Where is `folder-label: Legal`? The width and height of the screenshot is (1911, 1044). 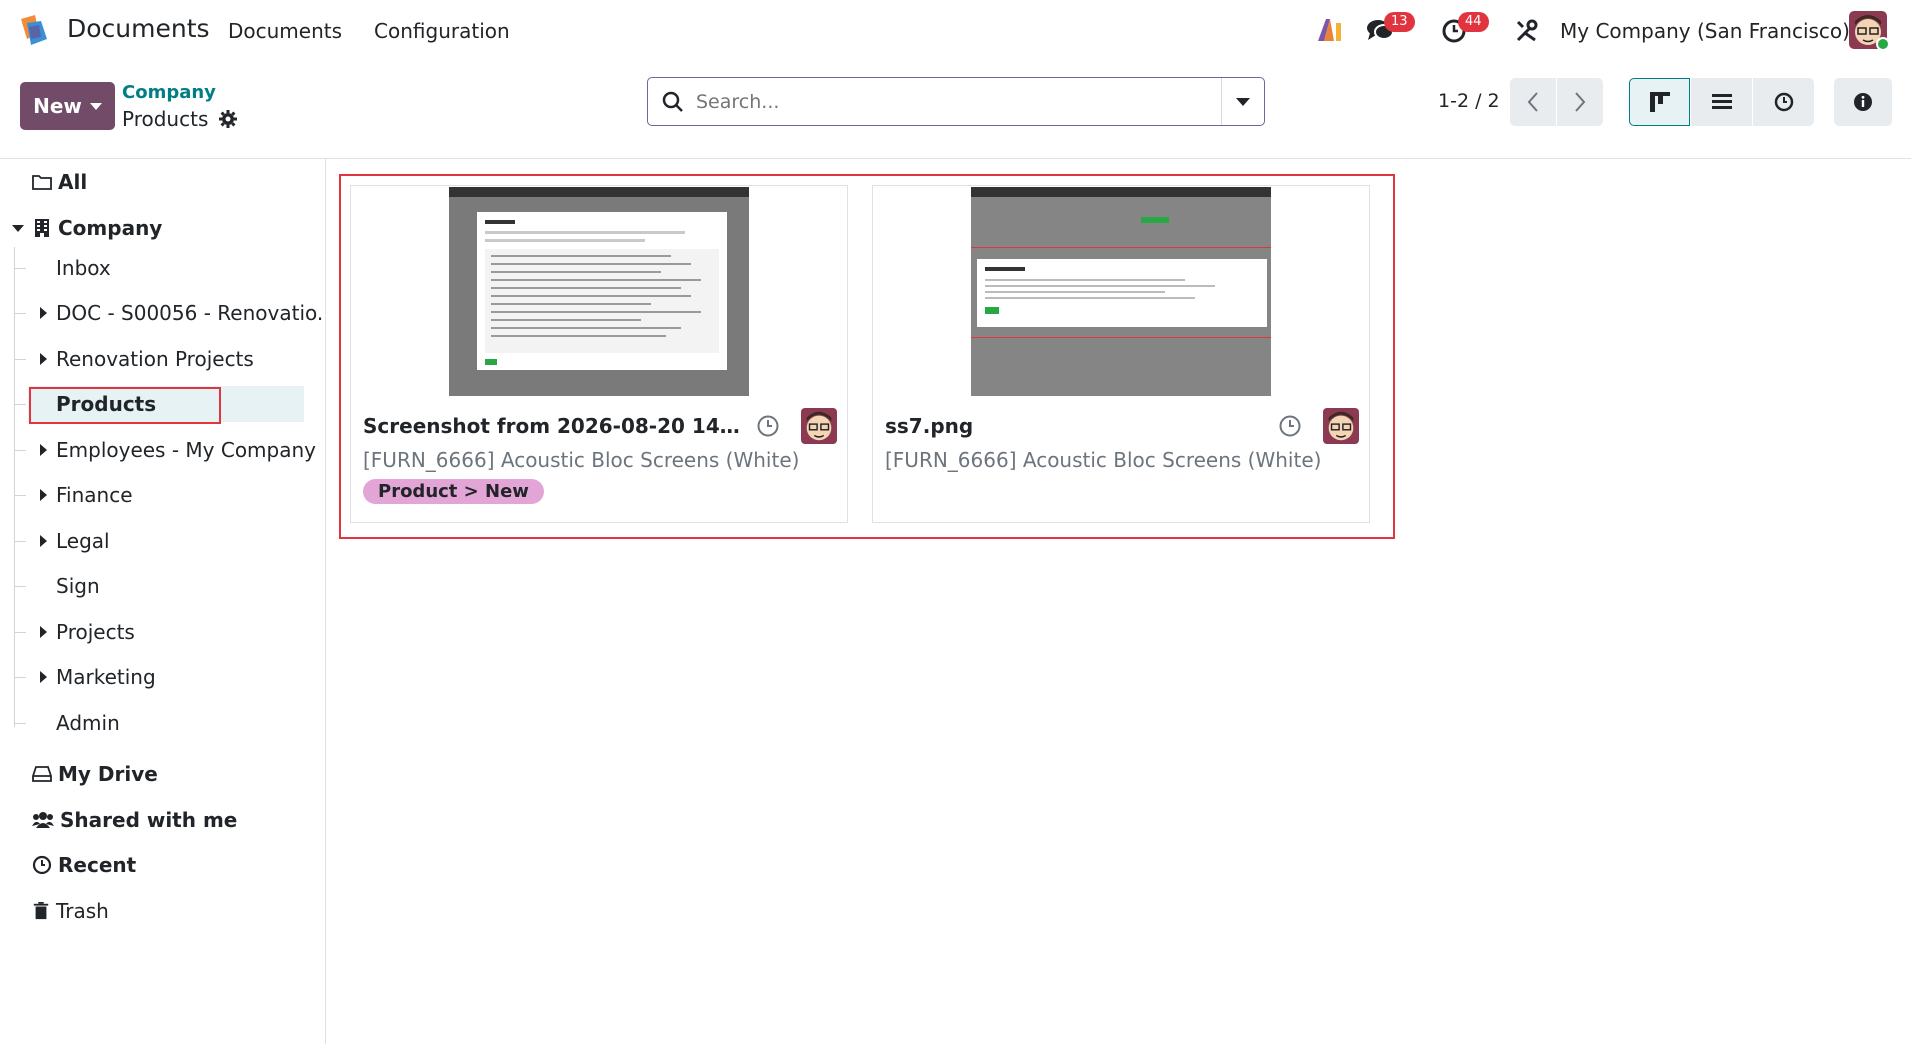
folder-label: Legal is located at coordinates (83, 541).